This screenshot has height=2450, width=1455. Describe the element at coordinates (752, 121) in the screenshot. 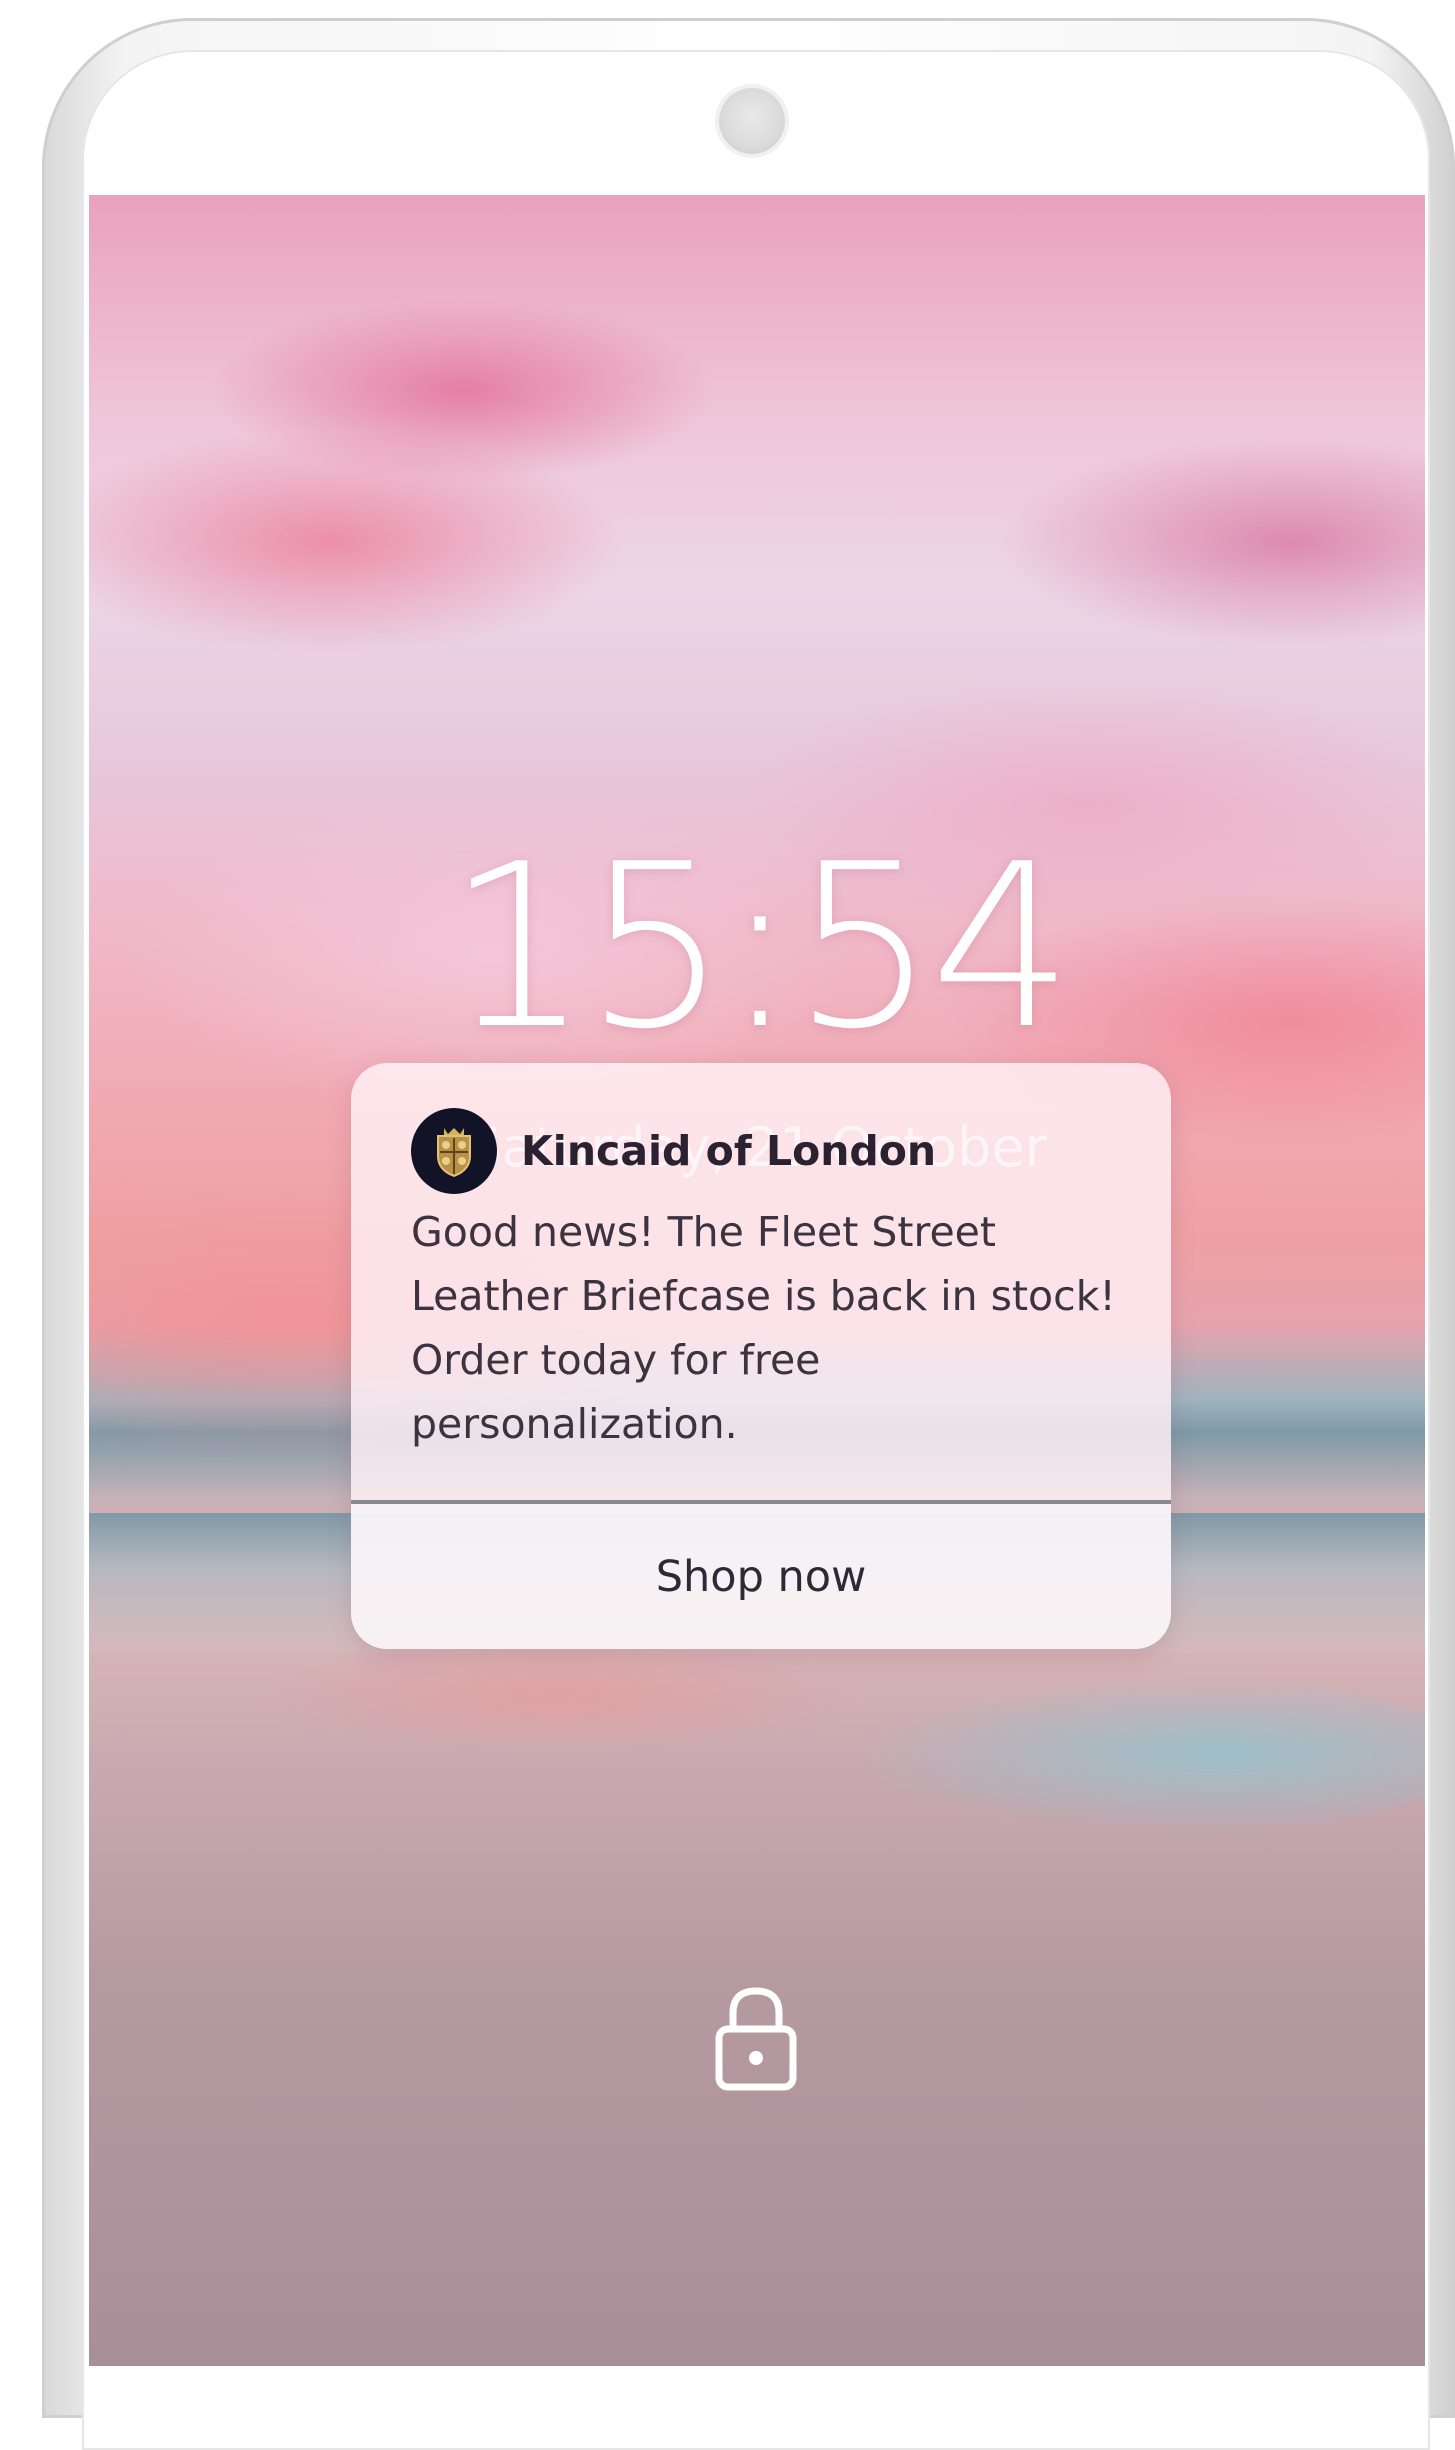

I see `front-camera-icon` at that location.